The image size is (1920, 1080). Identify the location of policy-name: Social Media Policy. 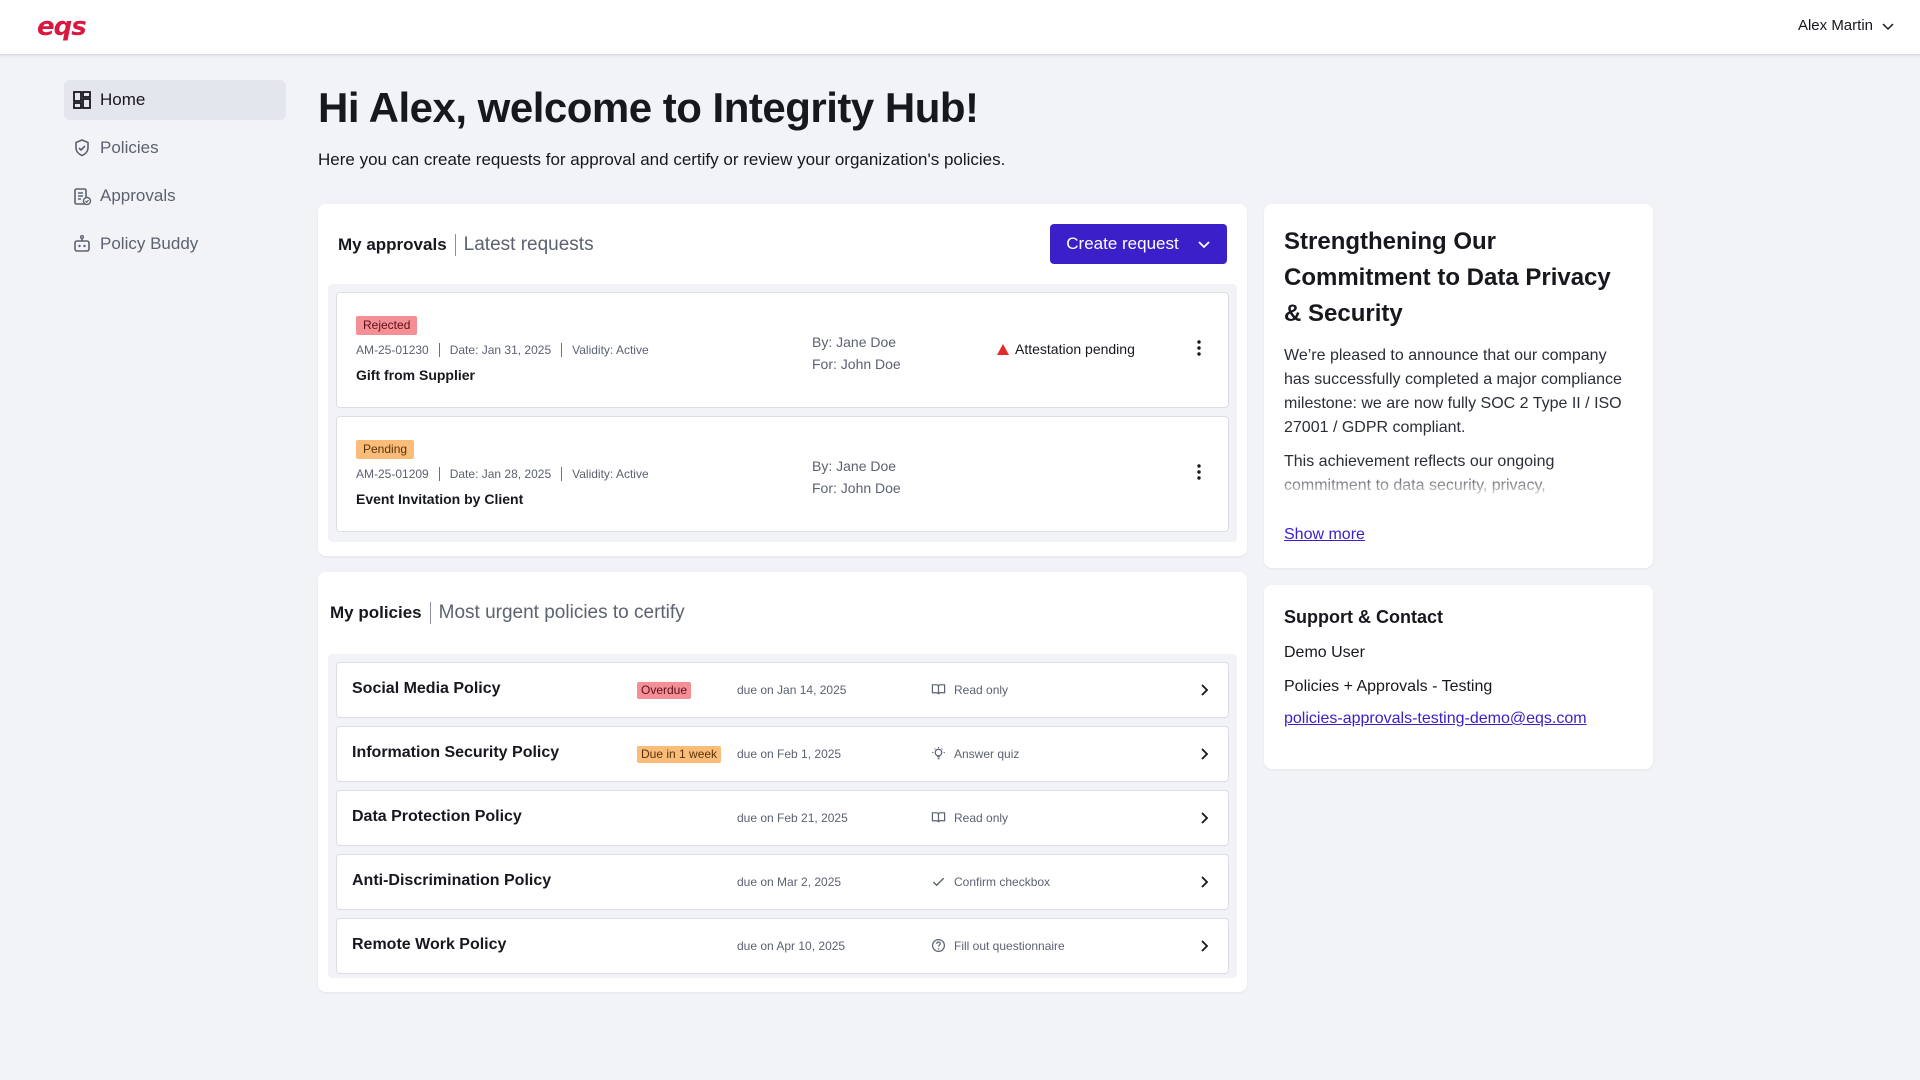
(426, 688).